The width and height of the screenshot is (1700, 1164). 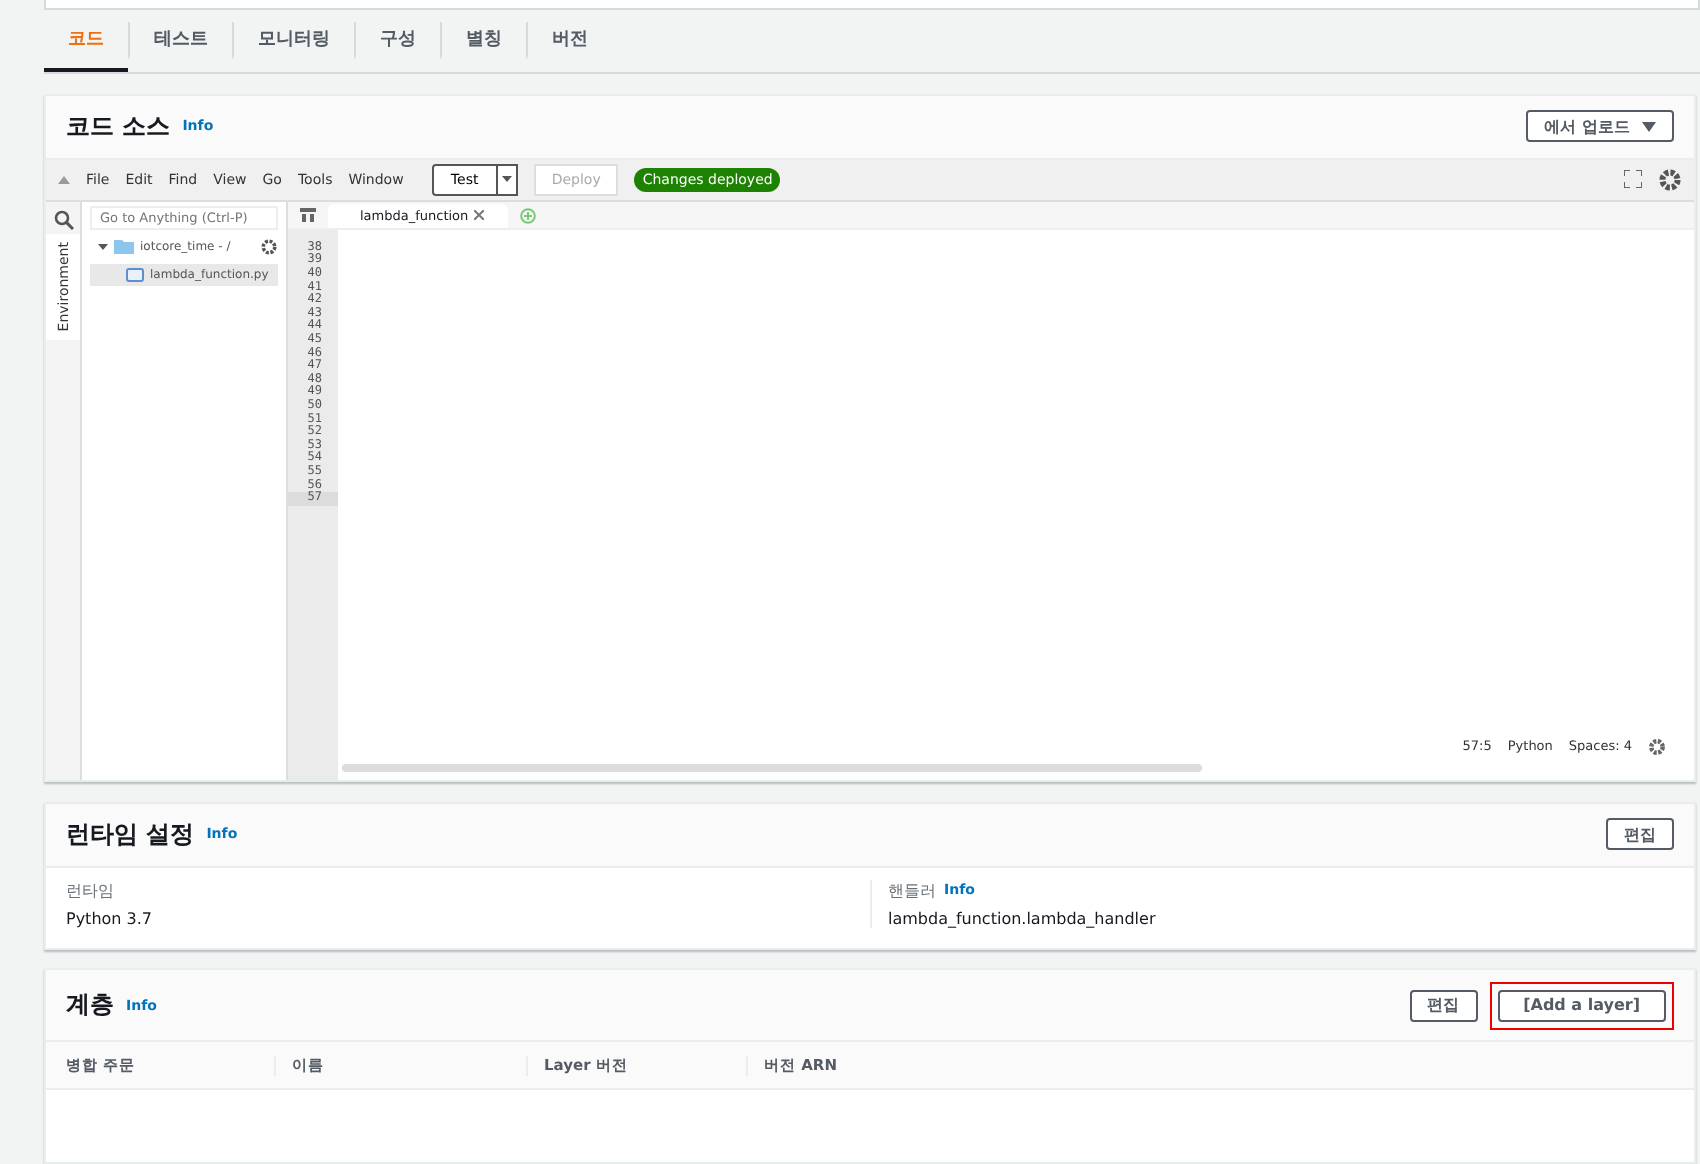 I want to click on section-title: 코드 소스, so click(x=118, y=126).